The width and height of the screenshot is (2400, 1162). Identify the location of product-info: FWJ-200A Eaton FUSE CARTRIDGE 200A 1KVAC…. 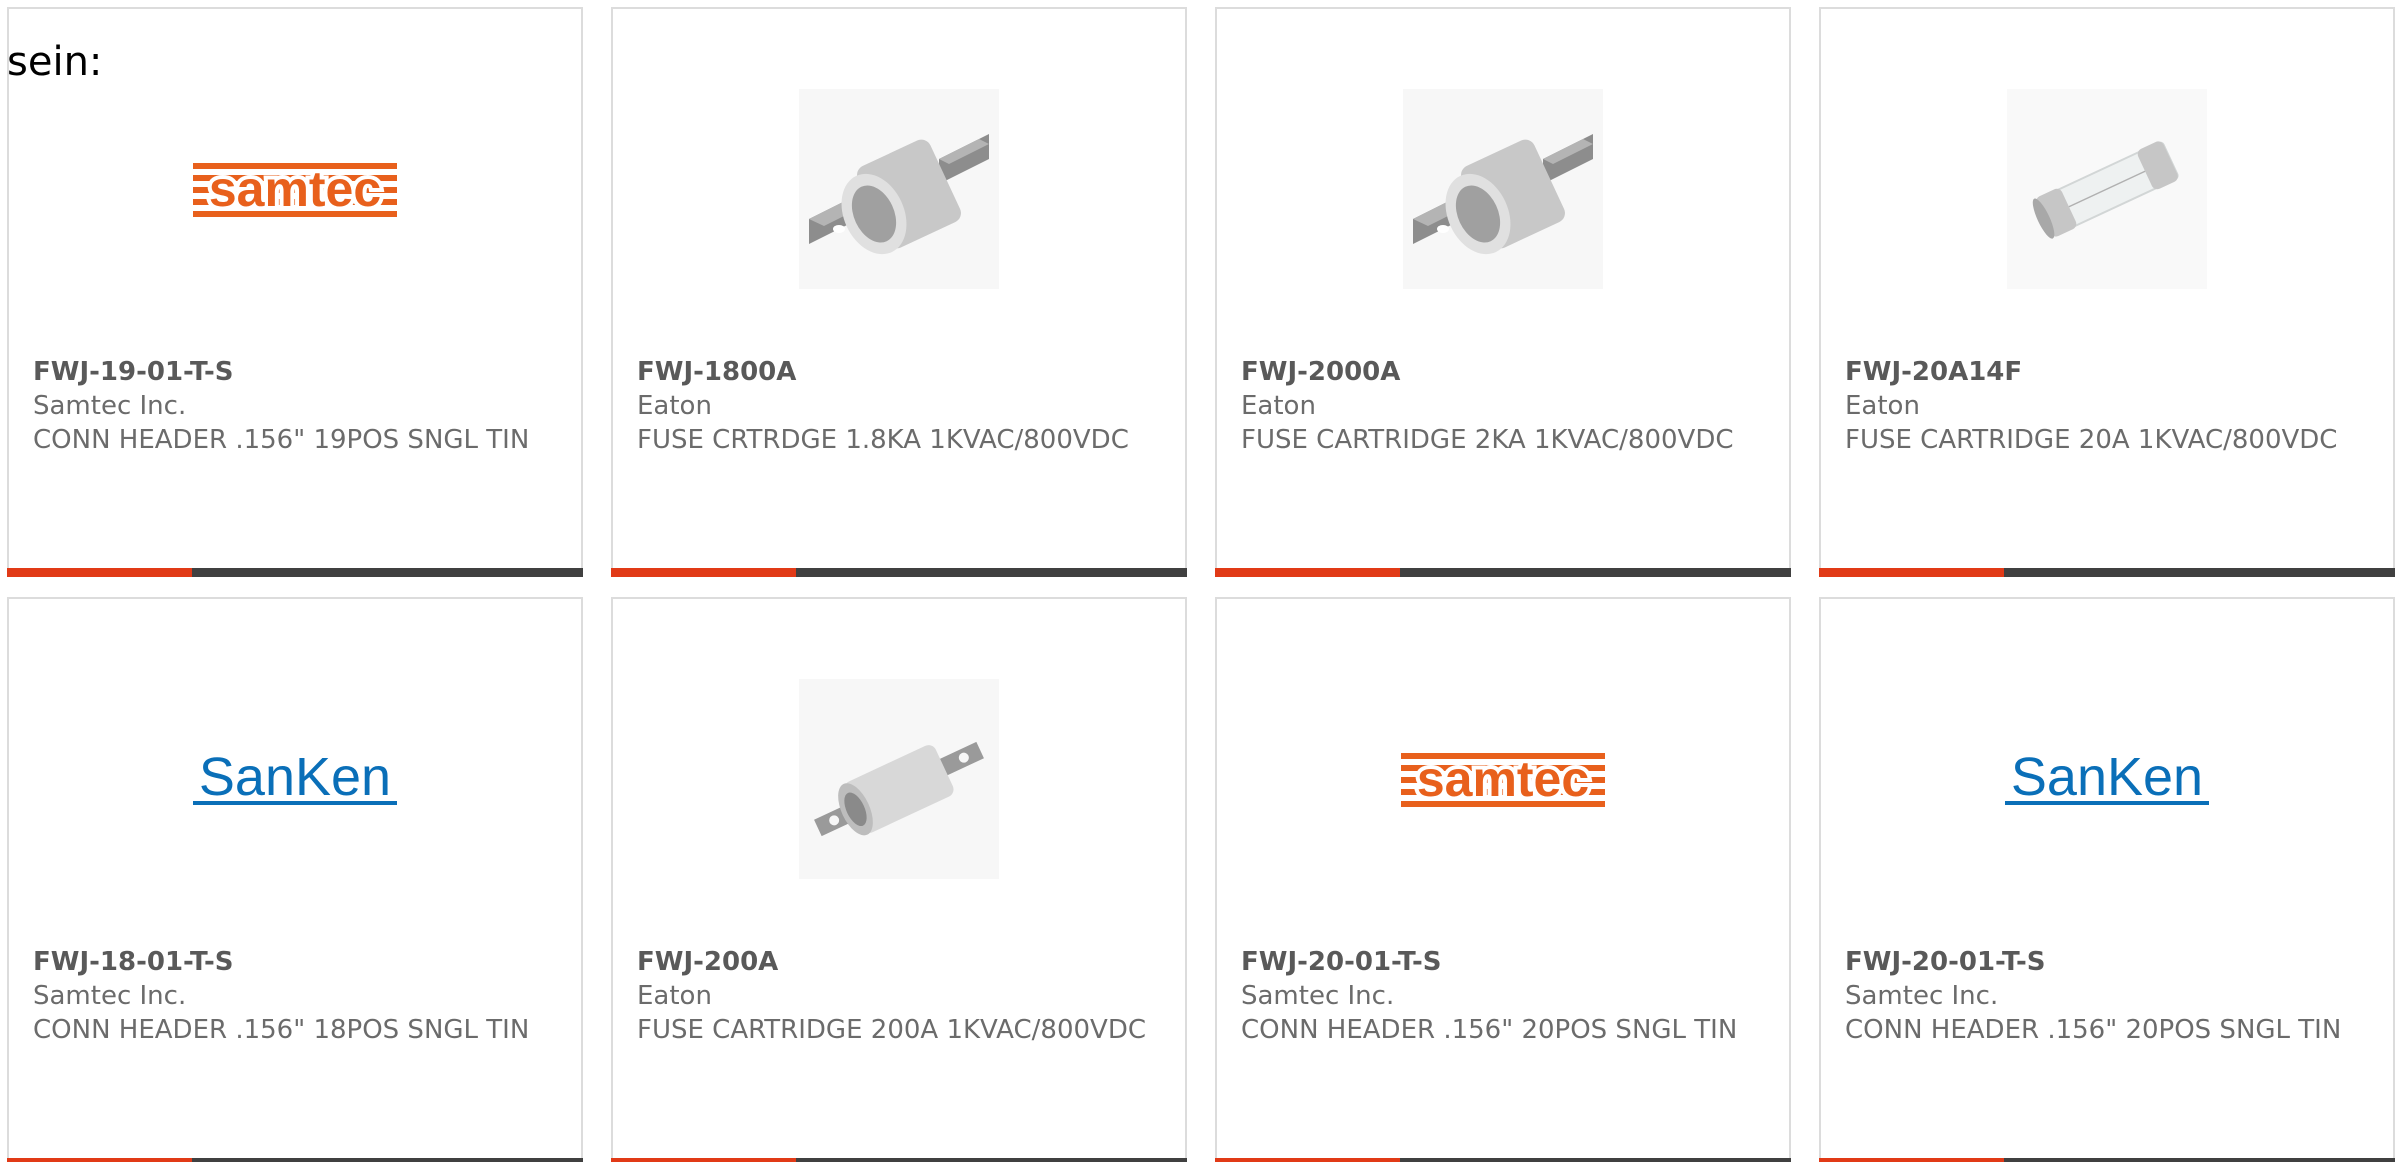
(903, 996).